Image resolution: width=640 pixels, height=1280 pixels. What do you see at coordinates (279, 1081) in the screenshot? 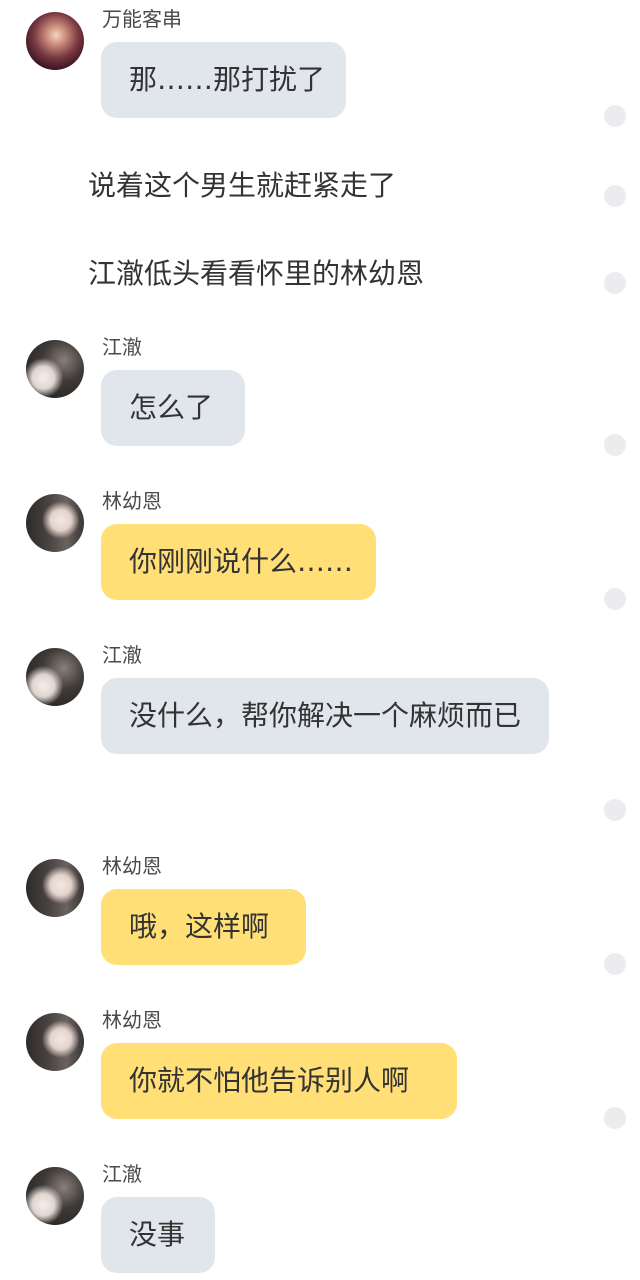
I see `message-bubble: 你就不怕他告诉别人啊` at bounding box center [279, 1081].